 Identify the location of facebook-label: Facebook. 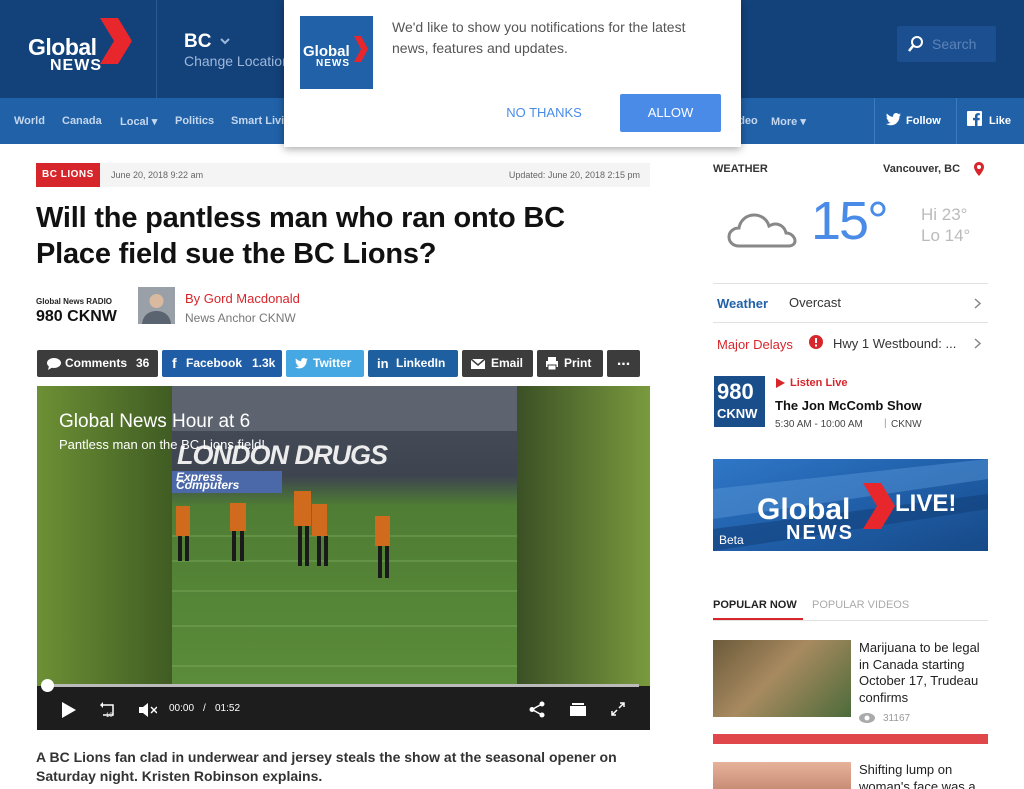
(214, 363).